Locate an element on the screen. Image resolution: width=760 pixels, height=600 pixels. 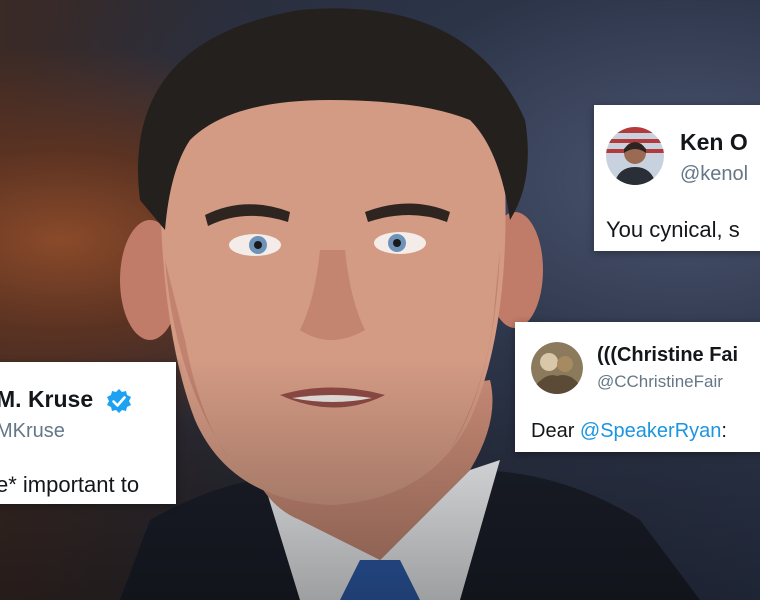
tweet-author-handle: @kenol is located at coordinates (714, 174).